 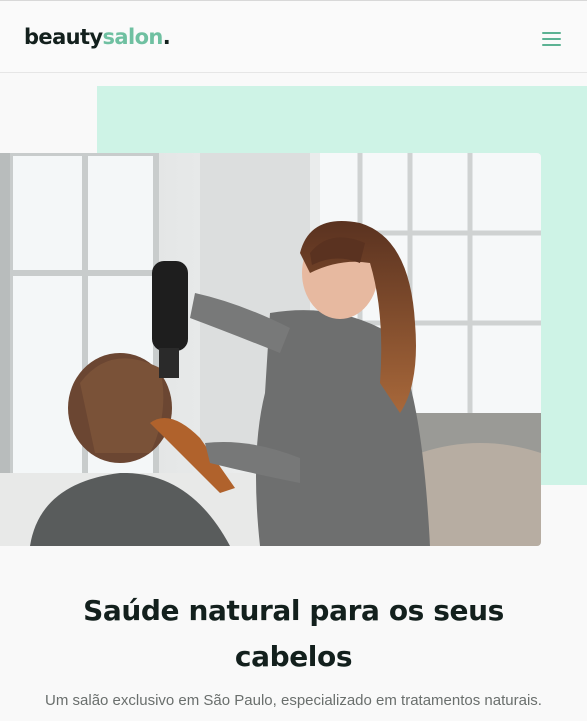 I want to click on site-header: beautysalon., so click(x=293, y=36).